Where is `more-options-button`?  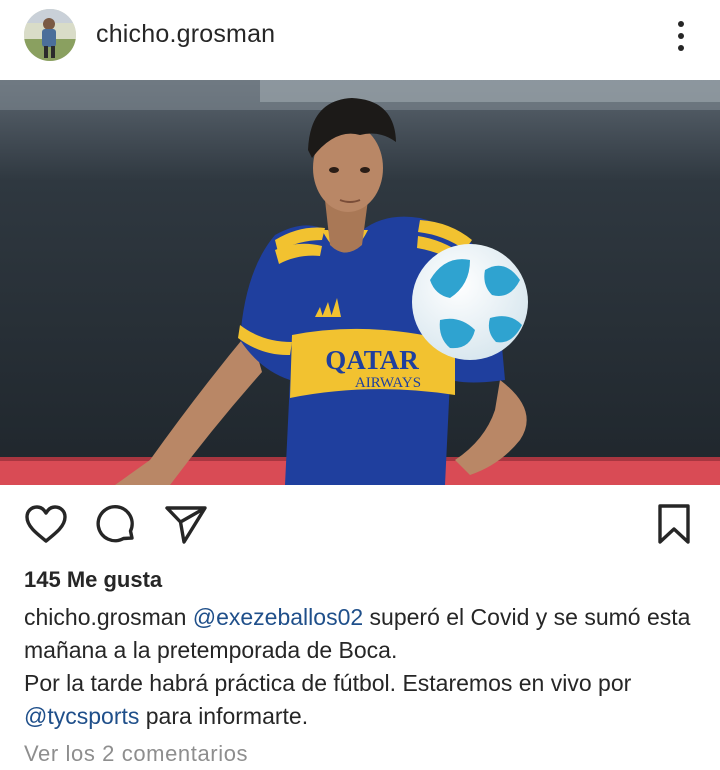
more-options-button is located at coordinates (681, 36).